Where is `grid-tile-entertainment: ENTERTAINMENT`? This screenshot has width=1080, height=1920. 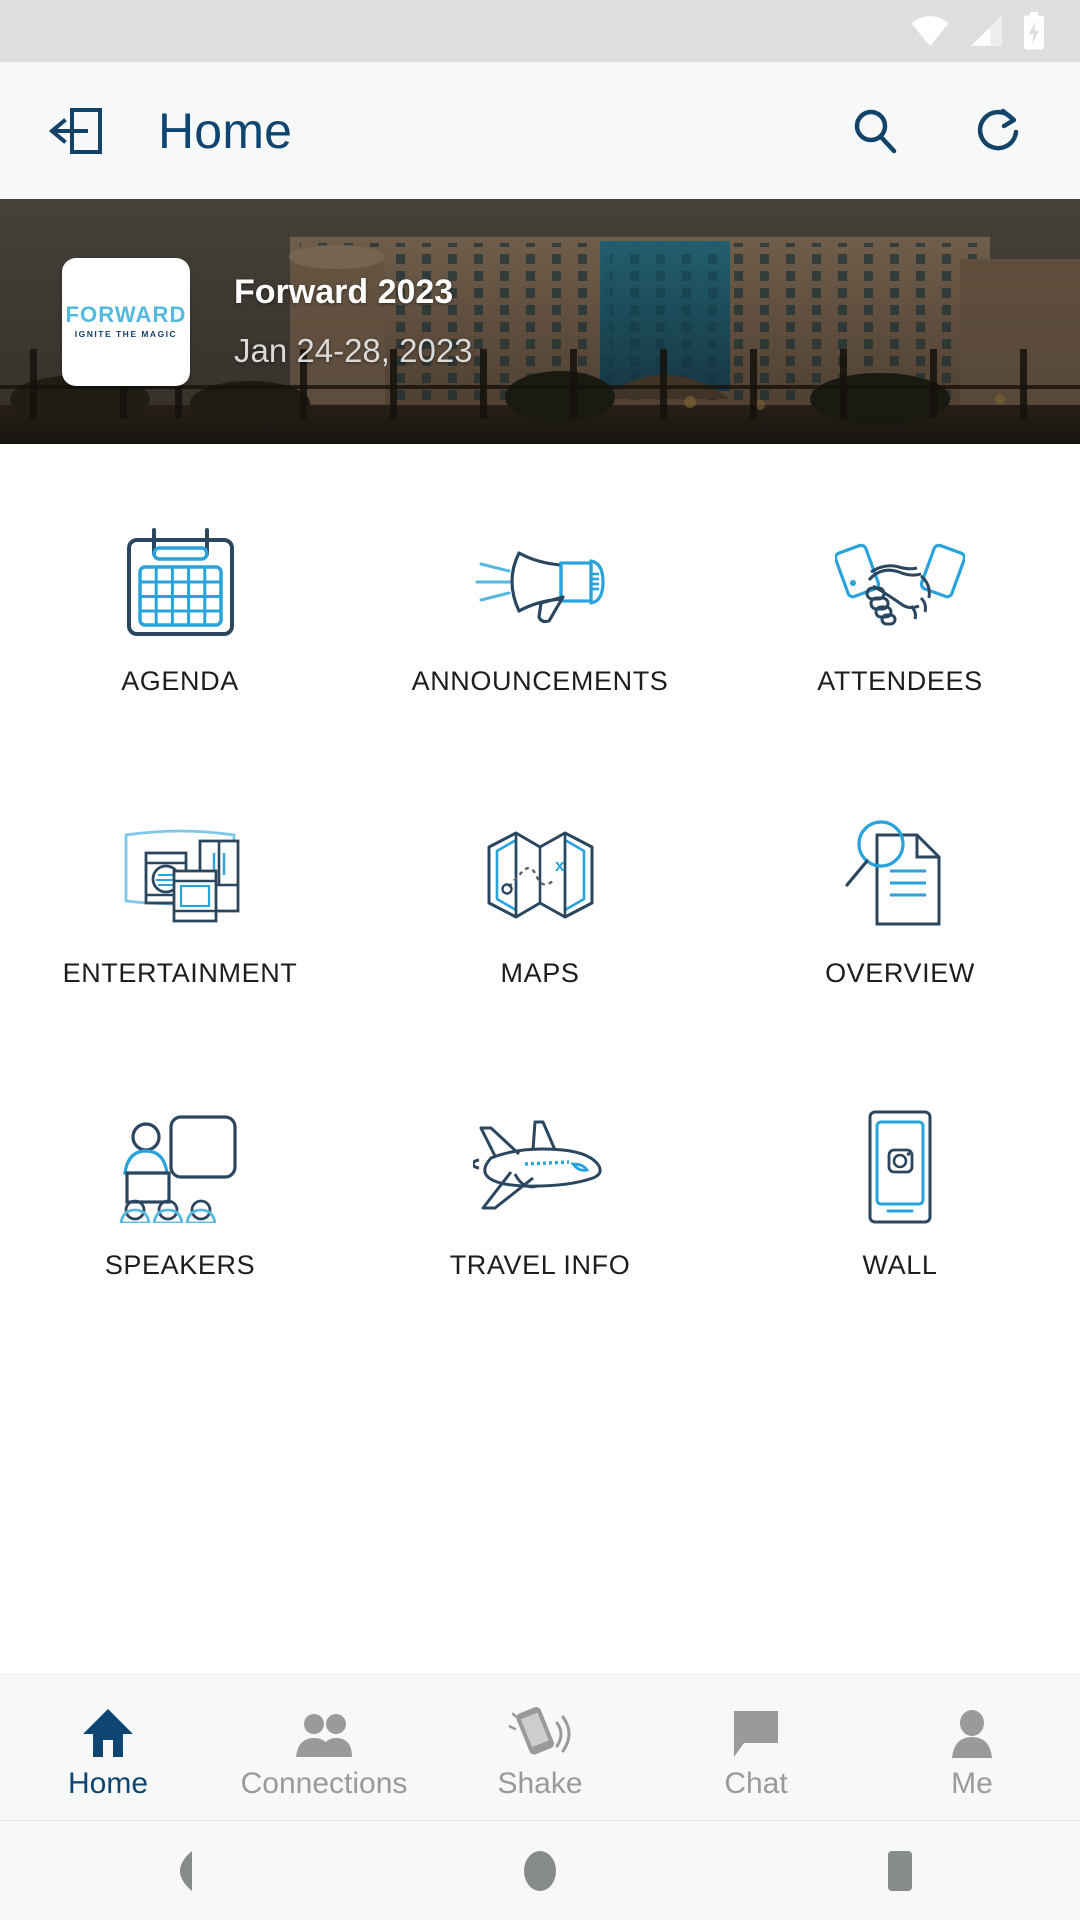 grid-tile-entertainment: ENTERTAINMENT is located at coordinates (180, 924).